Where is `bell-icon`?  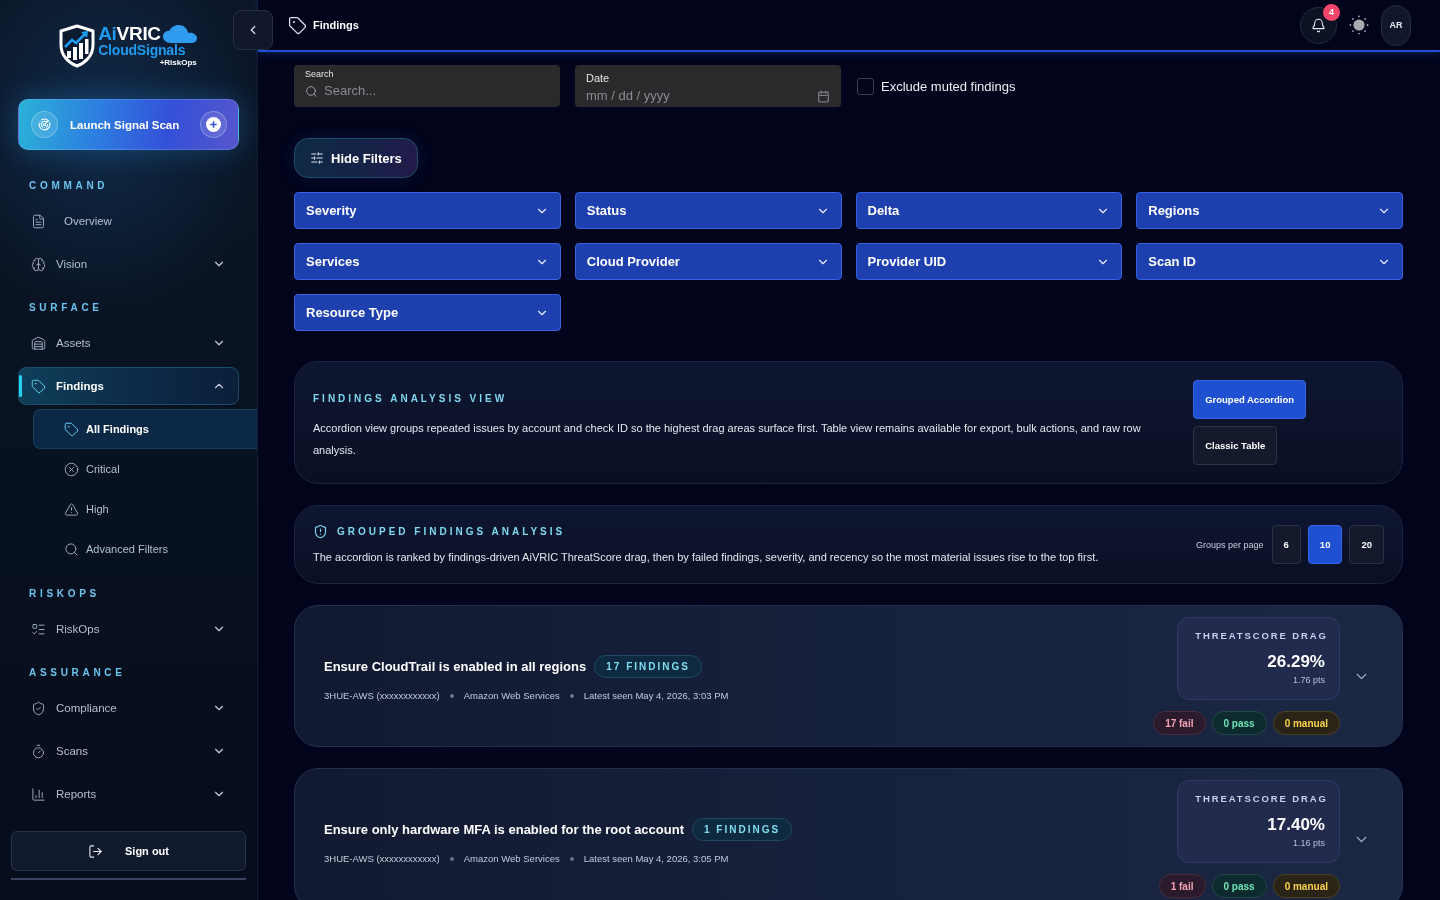 bell-icon is located at coordinates (1318, 25).